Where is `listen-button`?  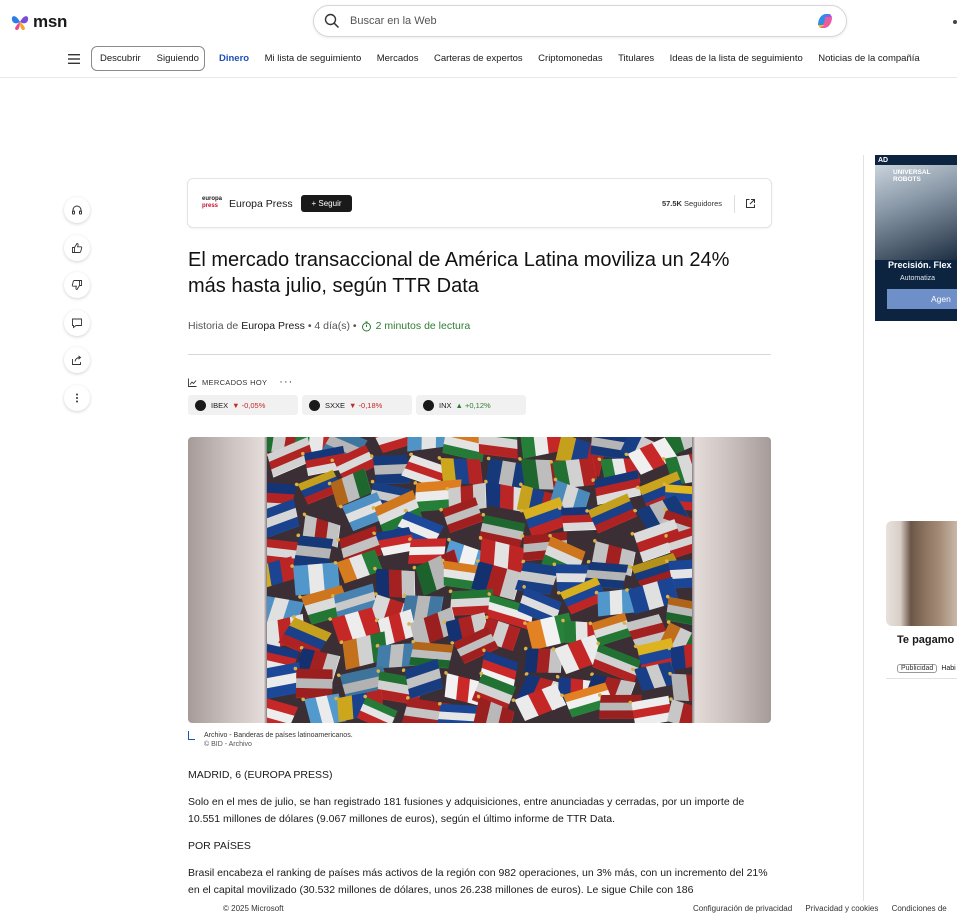 listen-button is located at coordinates (77, 210).